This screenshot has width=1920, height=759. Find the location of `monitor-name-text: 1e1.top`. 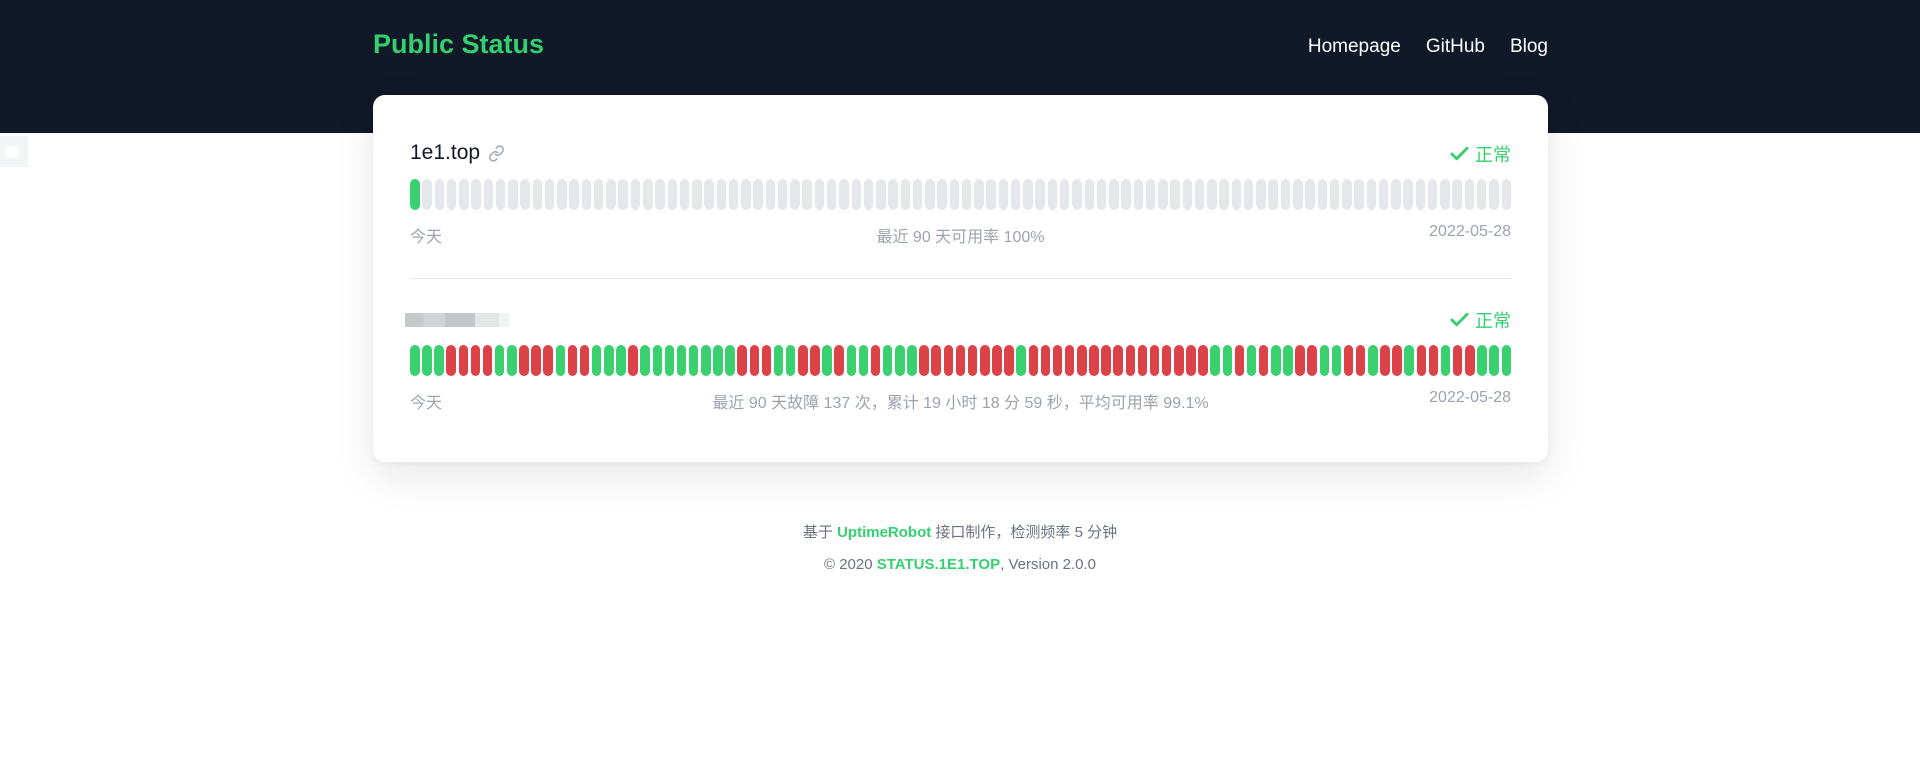

monitor-name-text: 1e1.top is located at coordinates (445, 152).